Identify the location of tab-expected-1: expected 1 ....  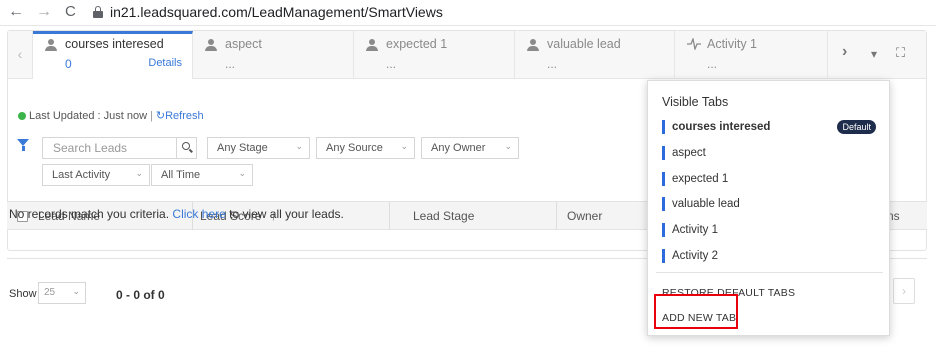
(434, 54).